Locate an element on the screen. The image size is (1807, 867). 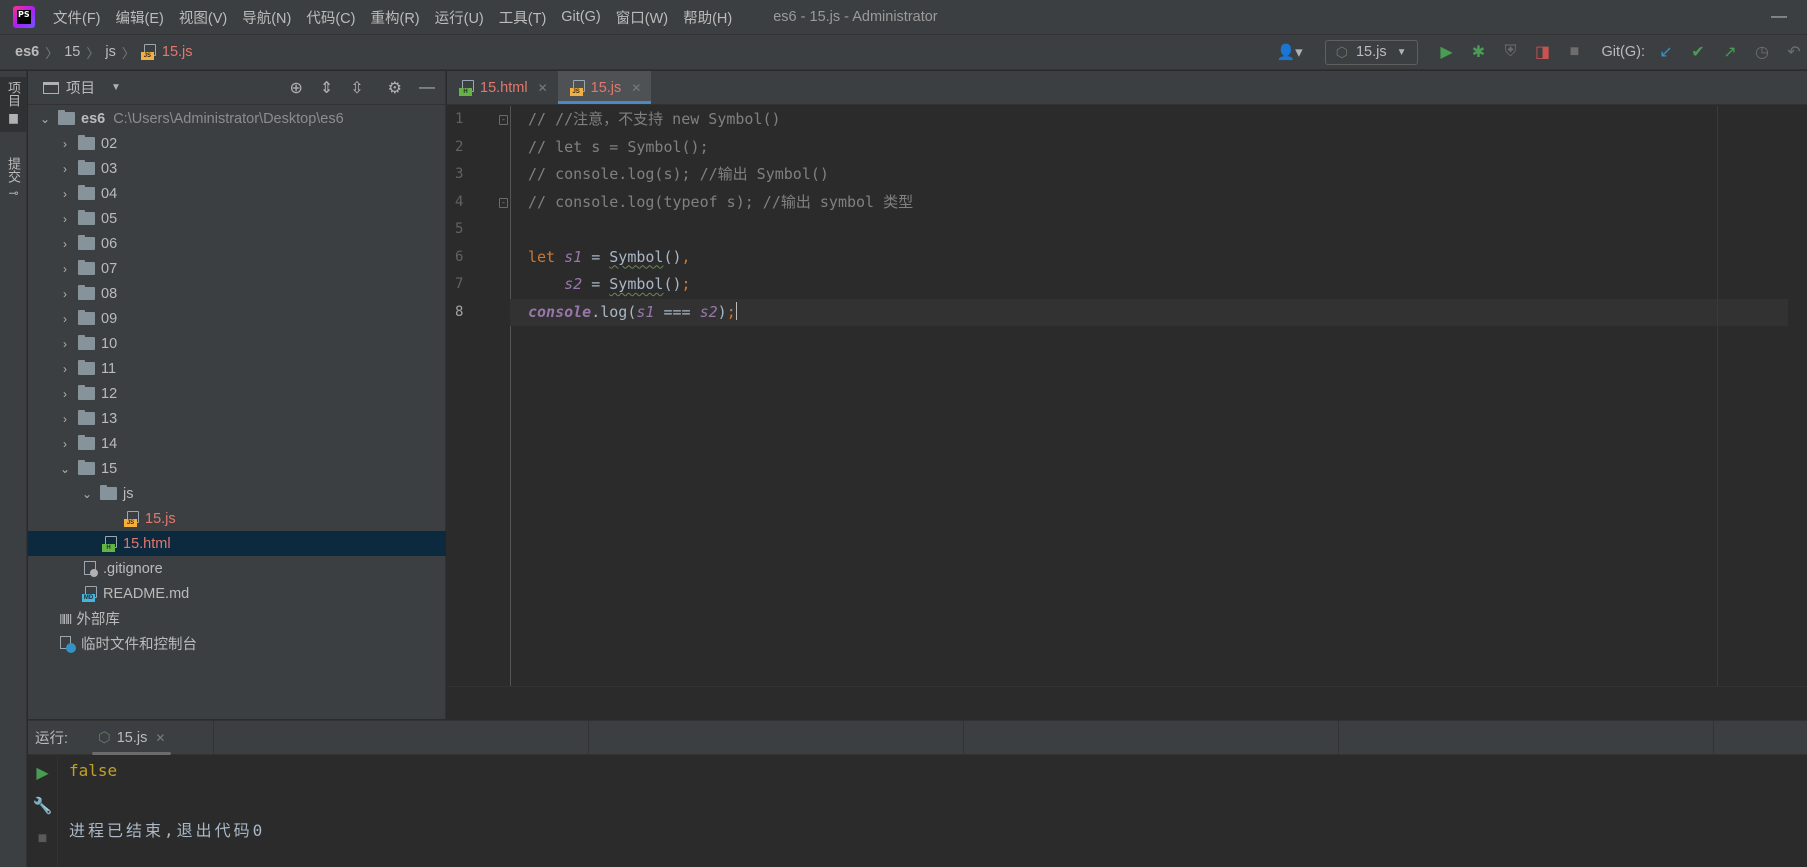
code-line: s2 = Symbol(); is located at coordinates (1153, 285).